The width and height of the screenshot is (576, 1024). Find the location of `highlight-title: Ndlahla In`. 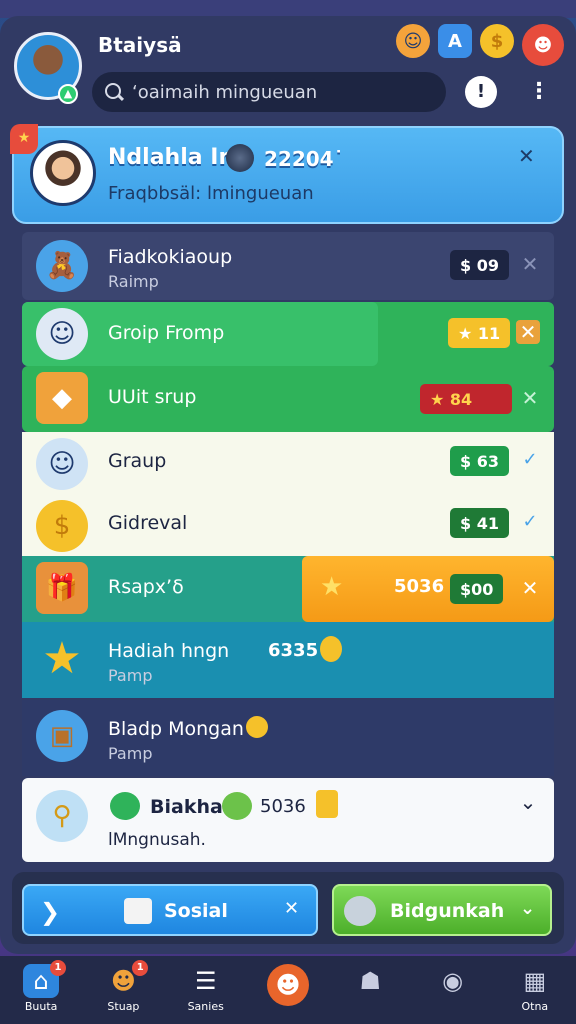

highlight-title: Ndlahla In is located at coordinates (171, 157).